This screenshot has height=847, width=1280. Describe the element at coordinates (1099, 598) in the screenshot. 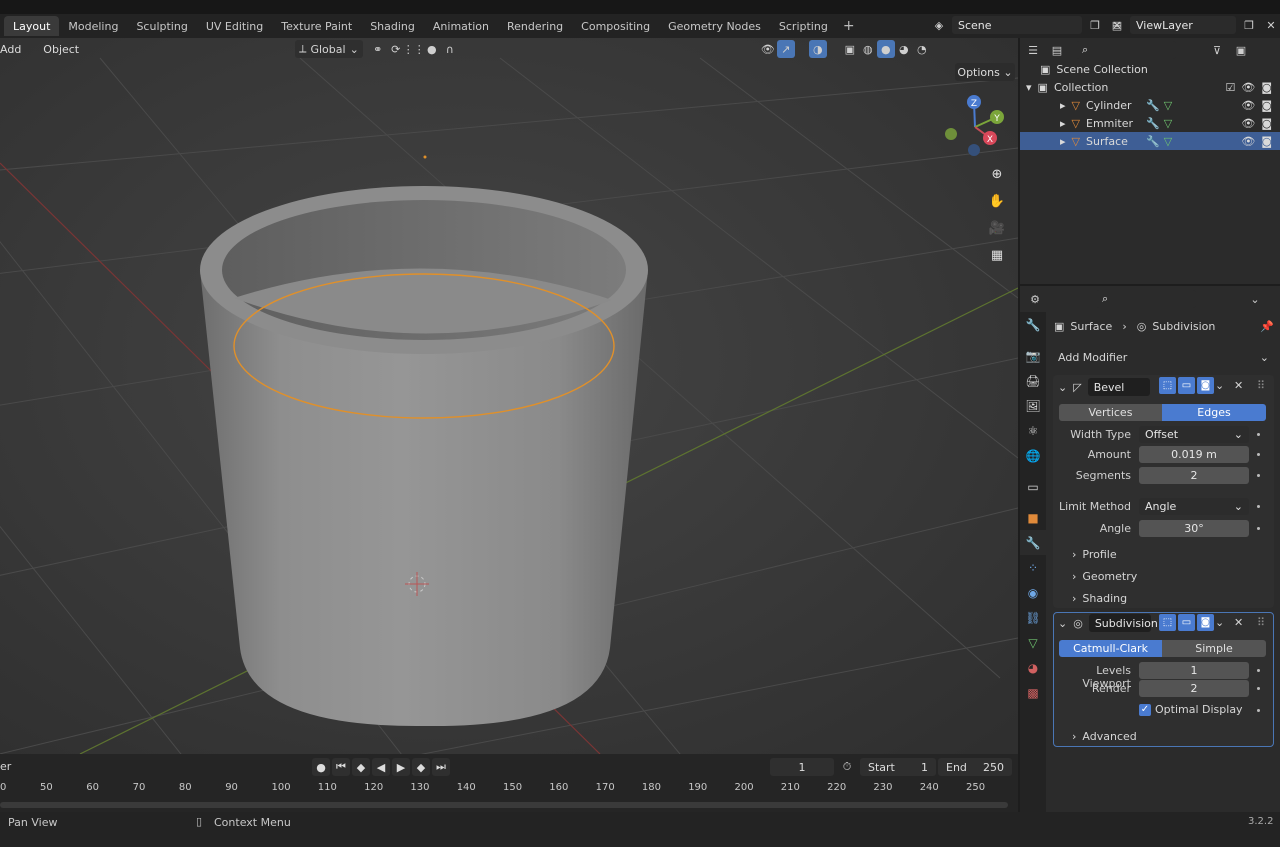

I see `shading-subpanel: › Shading` at that location.